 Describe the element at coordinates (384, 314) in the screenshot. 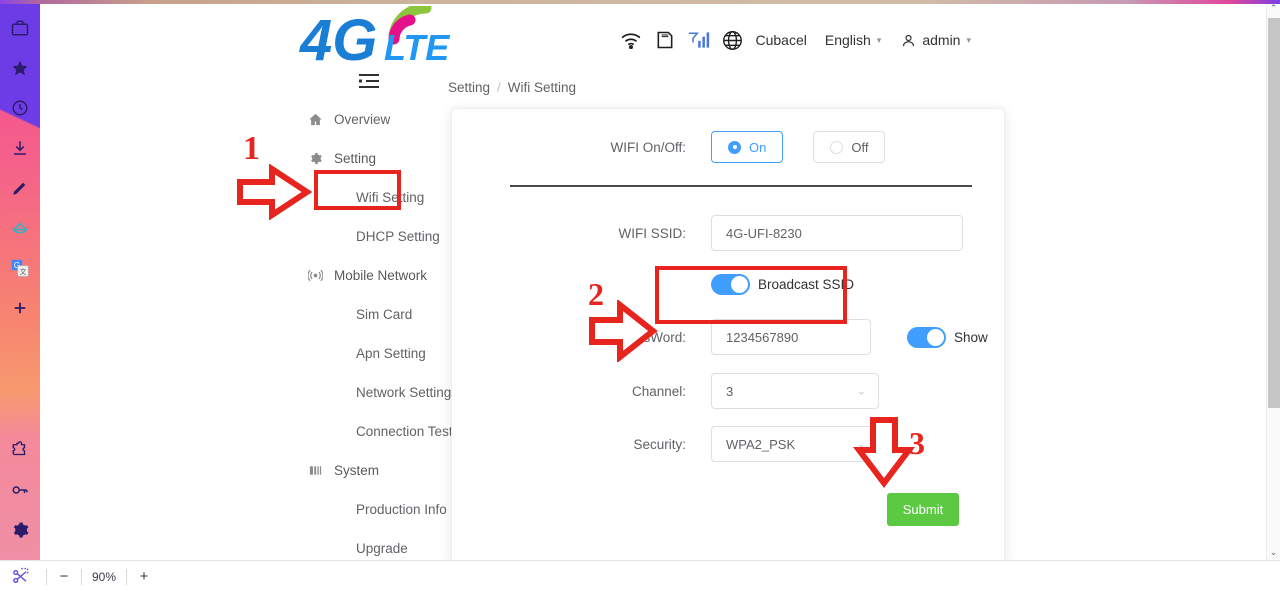

I see `sidebar-item-label: Sim Card` at that location.